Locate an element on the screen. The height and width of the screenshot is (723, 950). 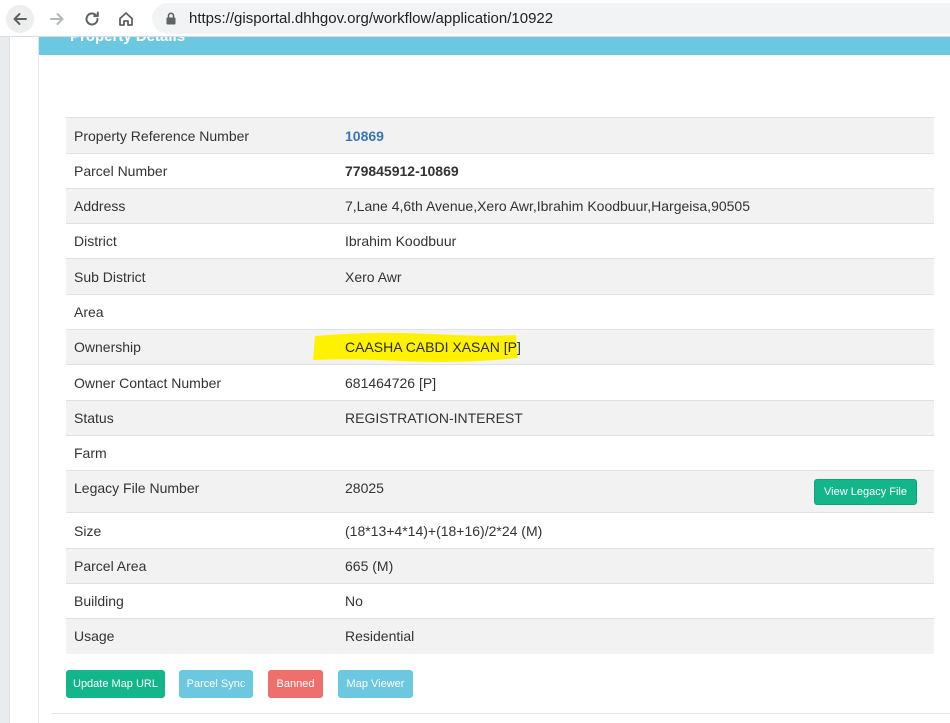
row-label: Usage is located at coordinates (94, 636).